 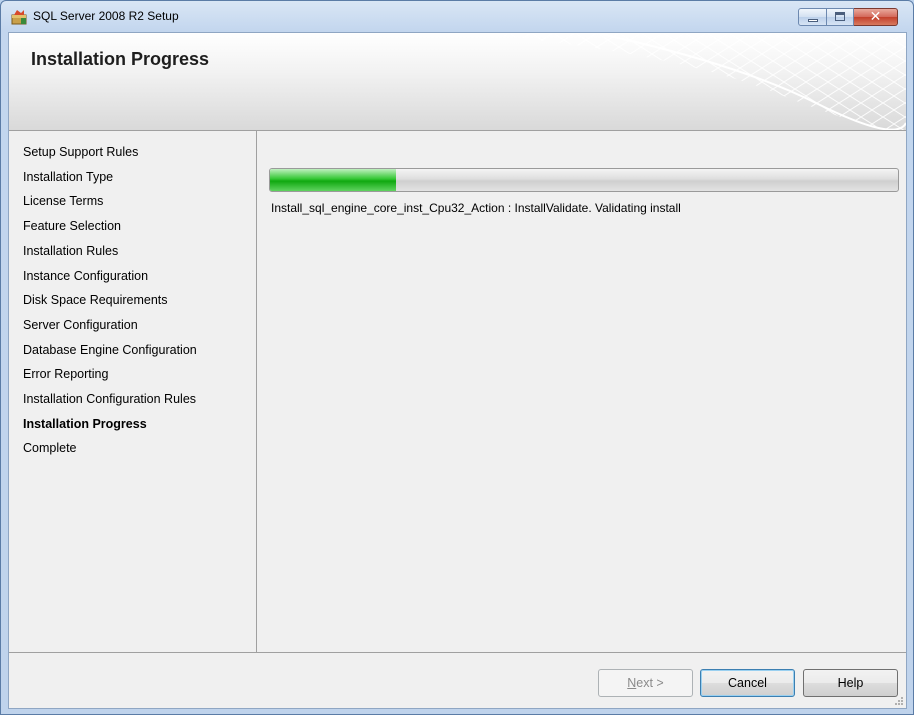 What do you see at coordinates (85, 276) in the screenshot?
I see `sidebar-item-instance-configuration: Instance Configuration` at bounding box center [85, 276].